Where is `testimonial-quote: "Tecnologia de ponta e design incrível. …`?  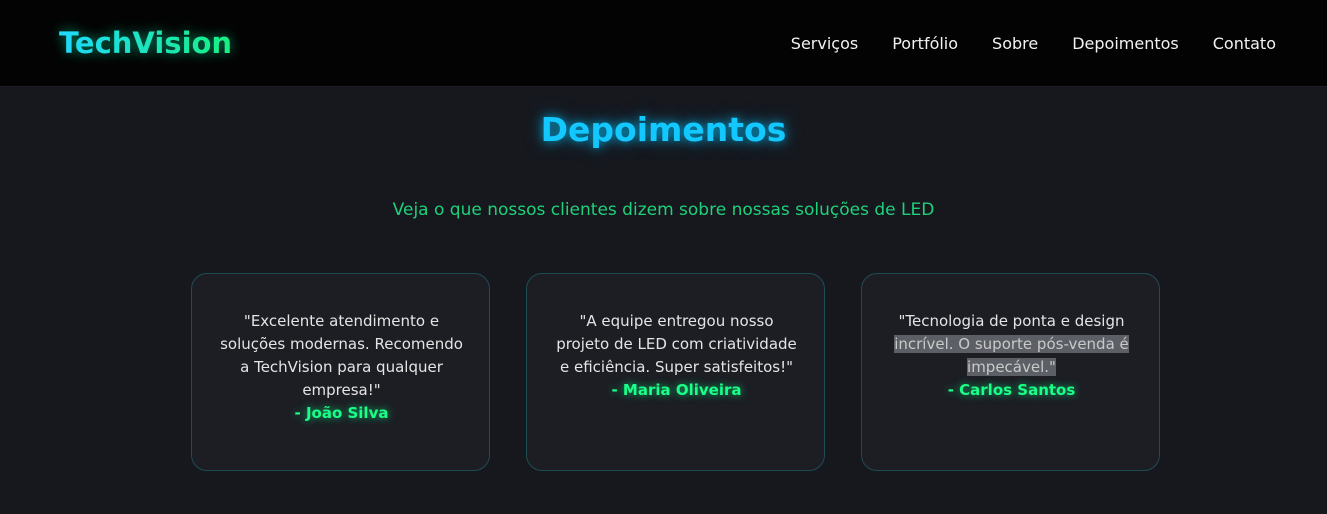
testimonial-quote: "Tecnologia de ponta e design incrível. … is located at coordinates (1011, 356).